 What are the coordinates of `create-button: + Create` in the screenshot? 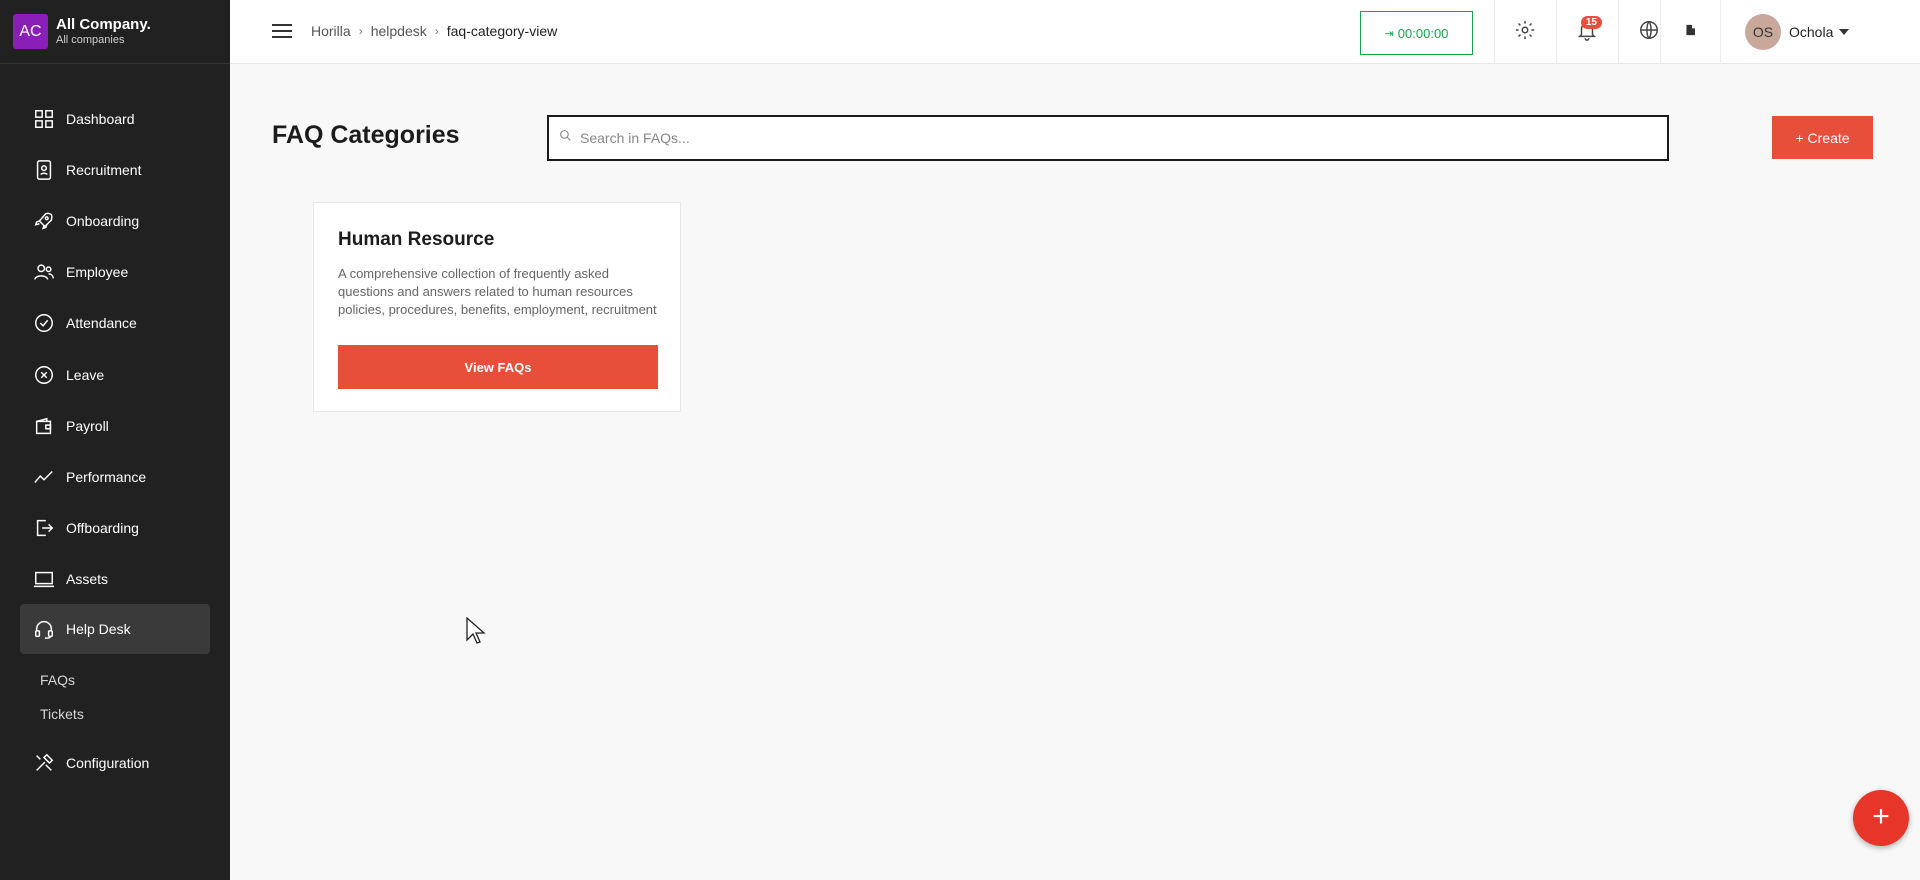 It's located at (1822, 137).